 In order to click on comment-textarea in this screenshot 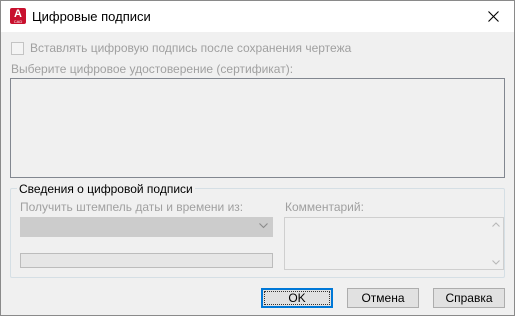, I will do `click(394, 243)`.